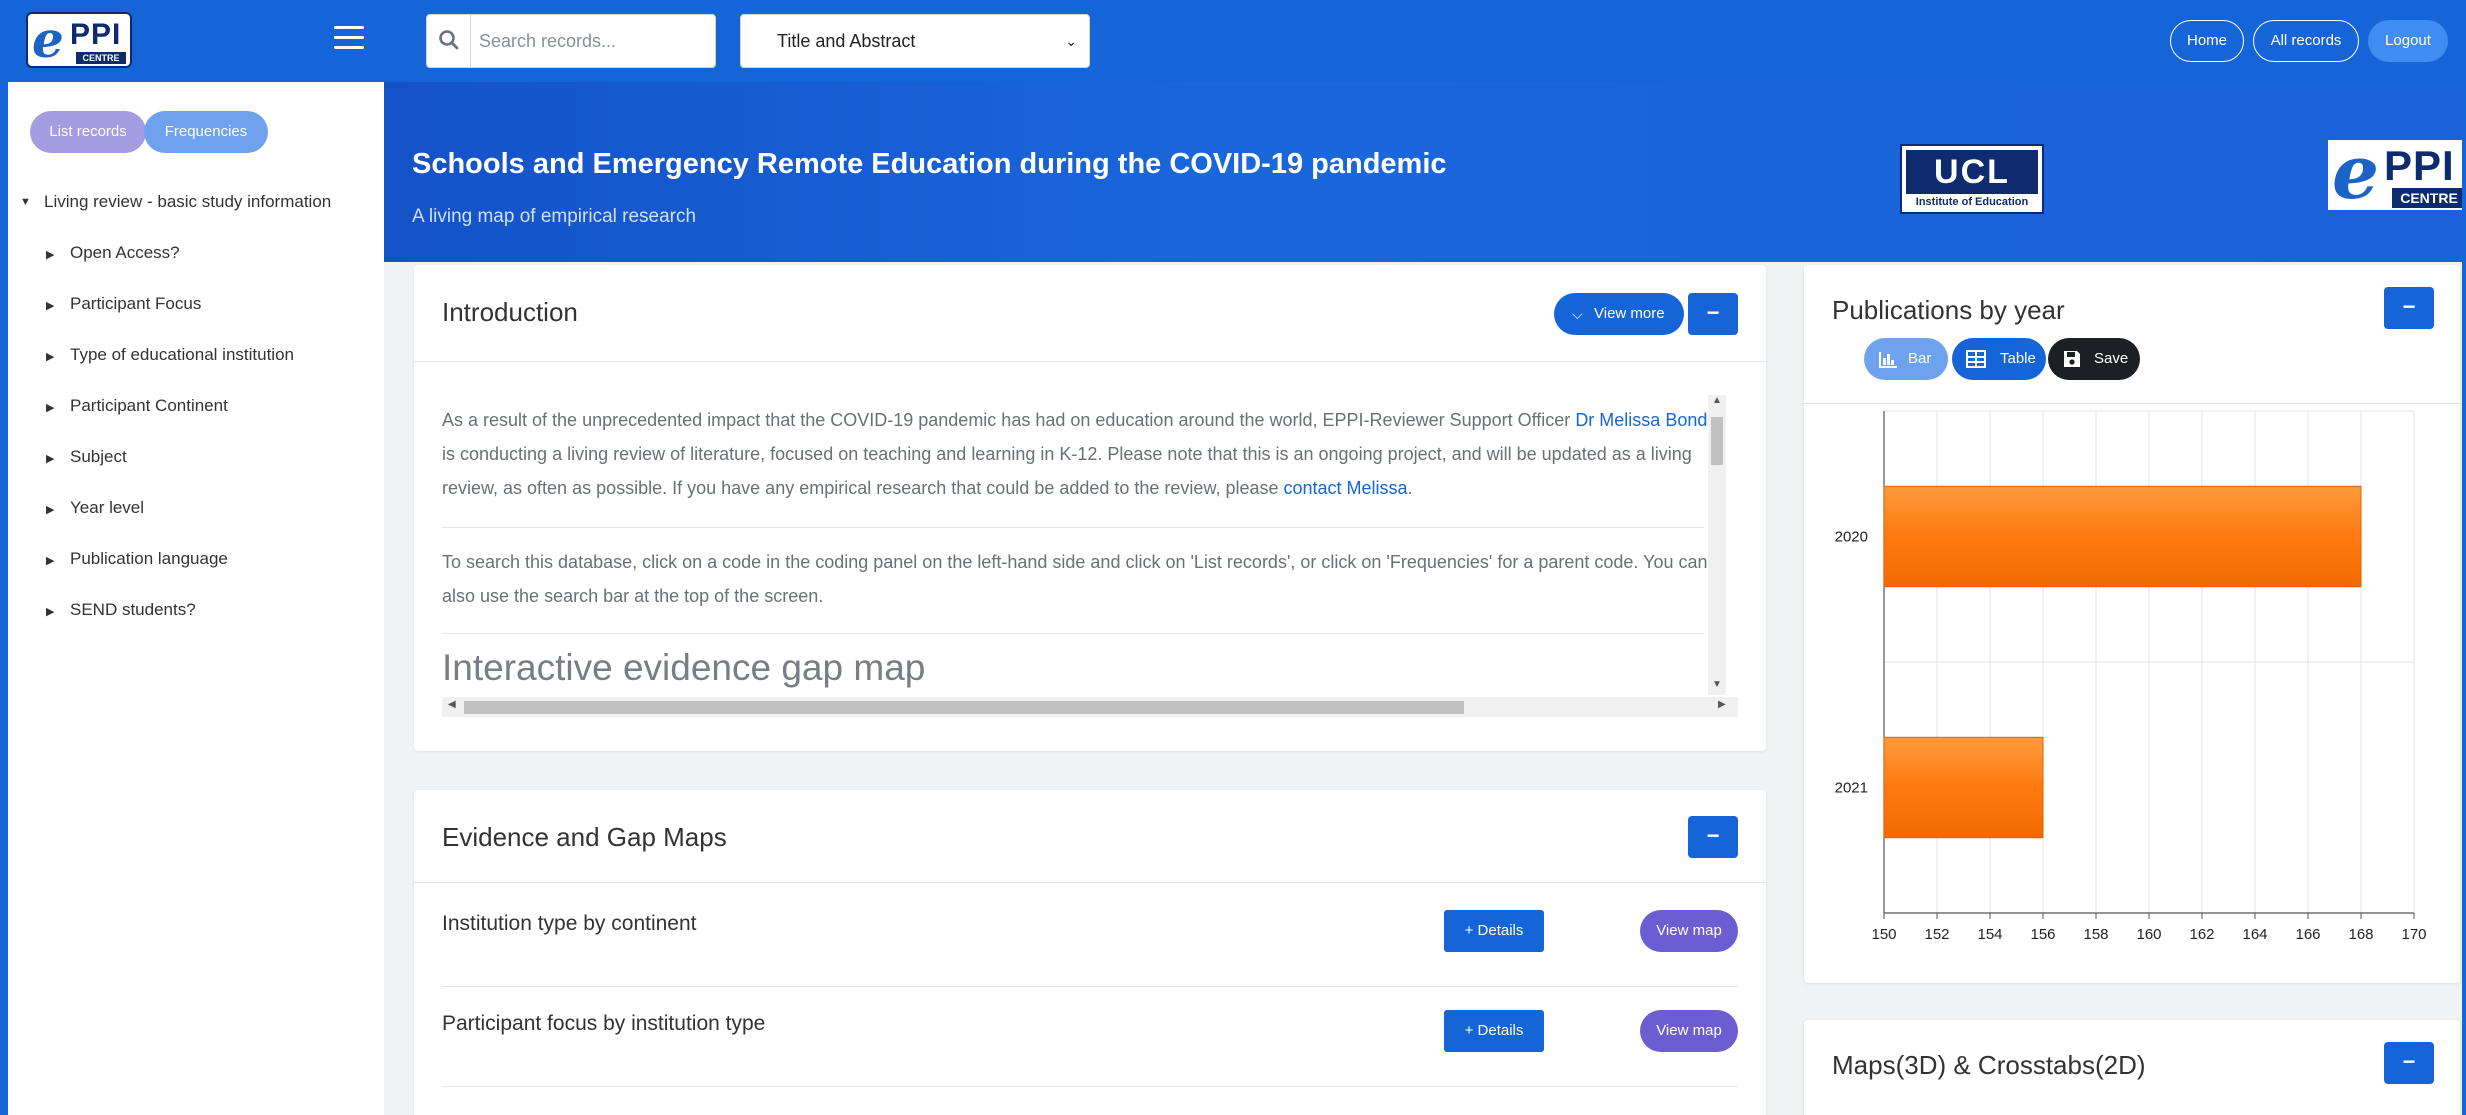 This screenshot has width=2466, height=1115. Describe the element at coordinates (2018, 358) in the screenshot. I see `table-label: Table` at that location.